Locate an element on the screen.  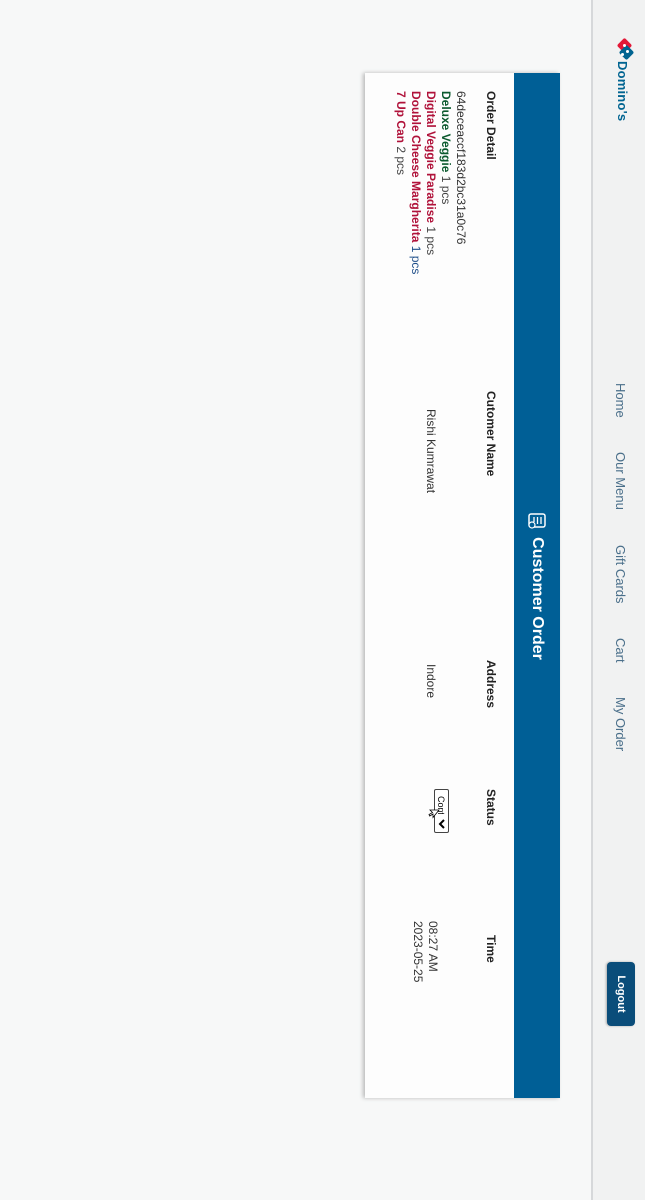
order-item: 7 Up Can 2 pcs is located at coordinates (400, 182).